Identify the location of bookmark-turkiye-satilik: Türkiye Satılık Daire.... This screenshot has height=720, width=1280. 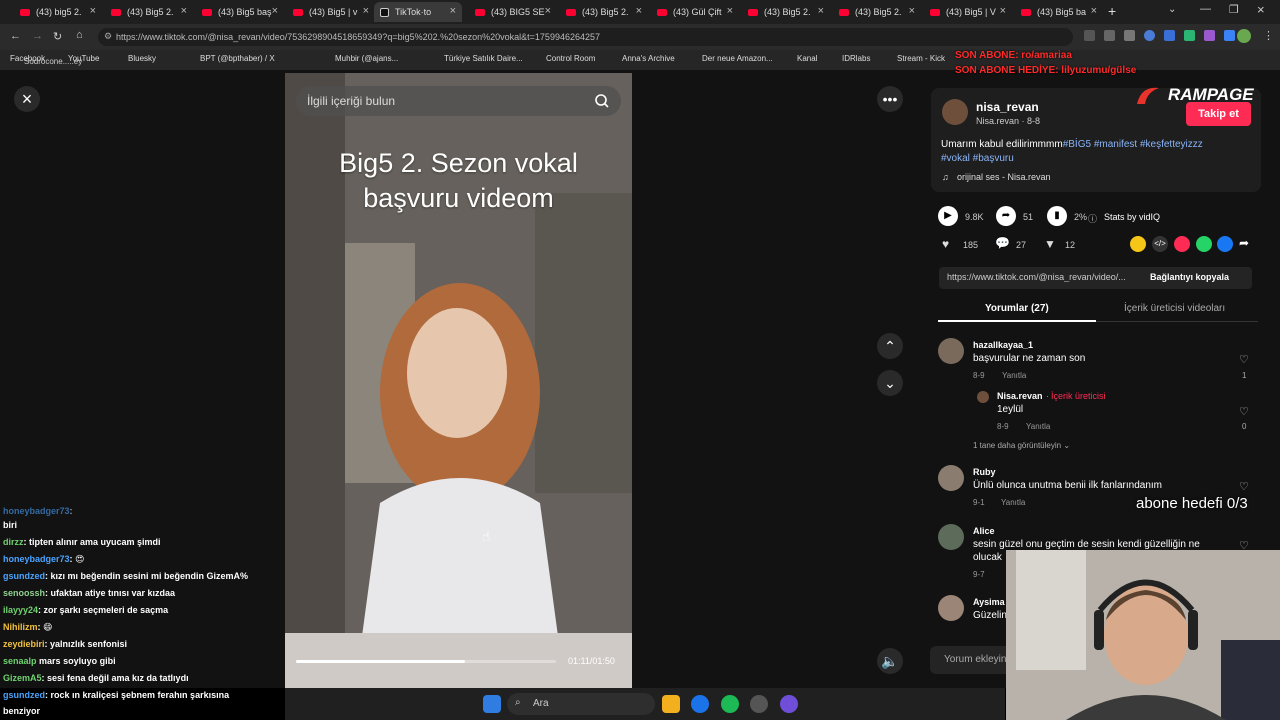
(483, 58).